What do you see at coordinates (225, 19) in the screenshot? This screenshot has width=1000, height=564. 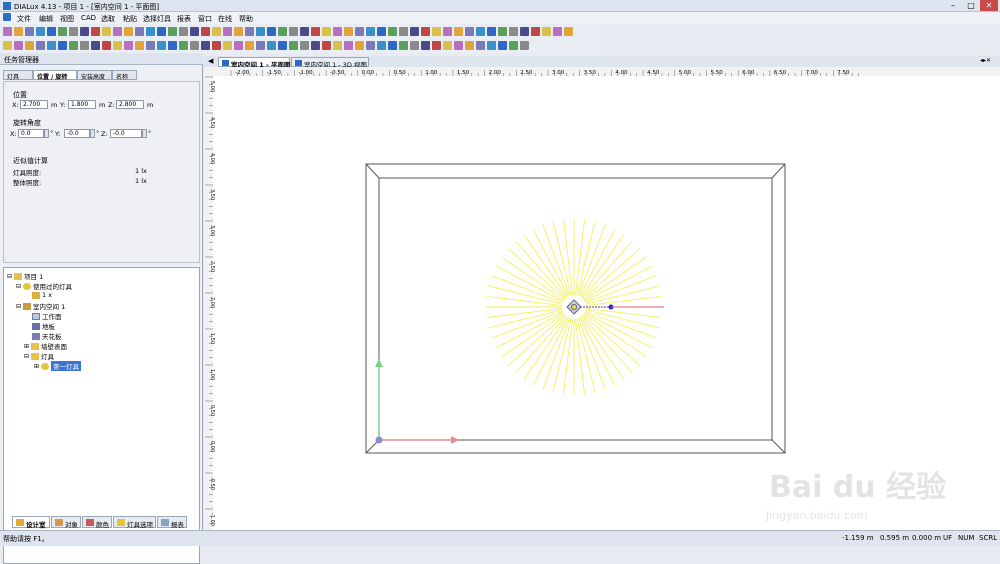 I see `menu-online: 在线` at bounding box center [225, 19].